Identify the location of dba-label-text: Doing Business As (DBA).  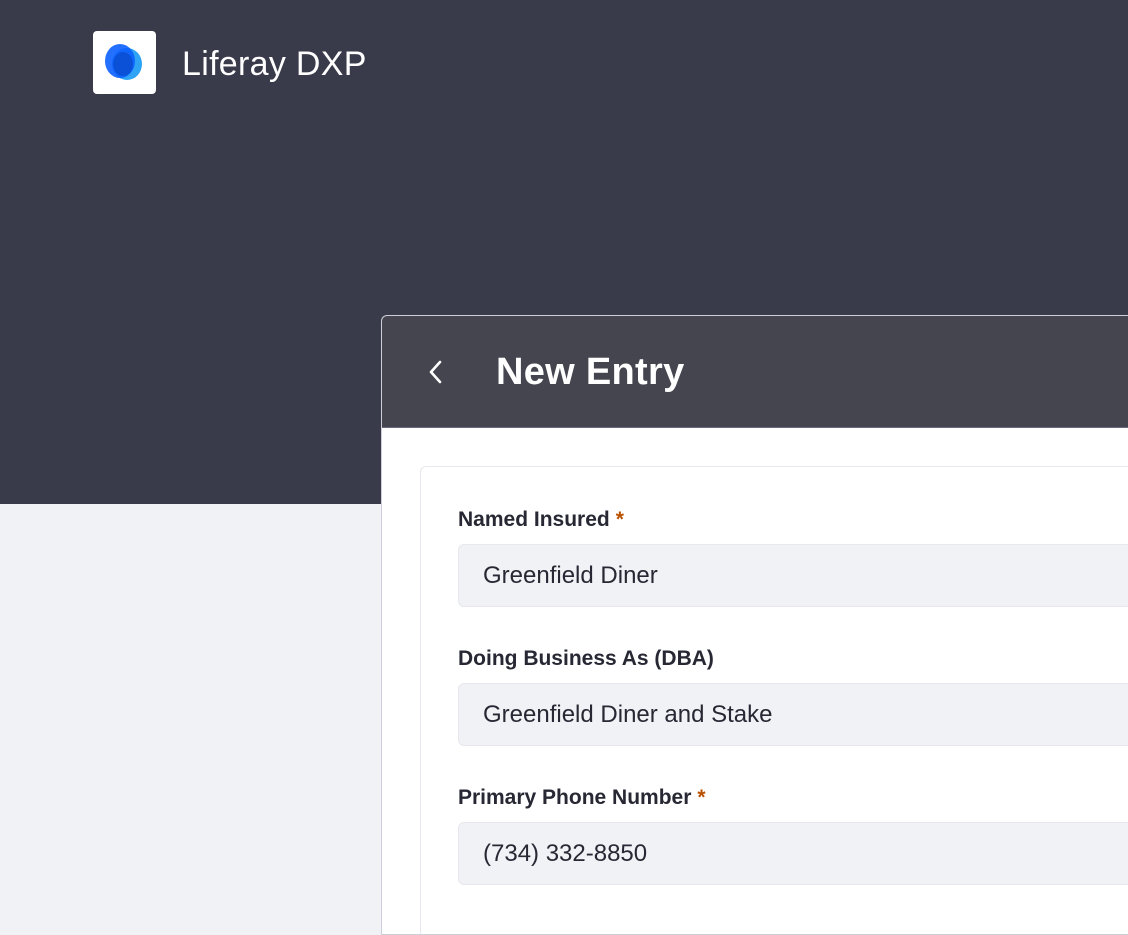
(586, 658).